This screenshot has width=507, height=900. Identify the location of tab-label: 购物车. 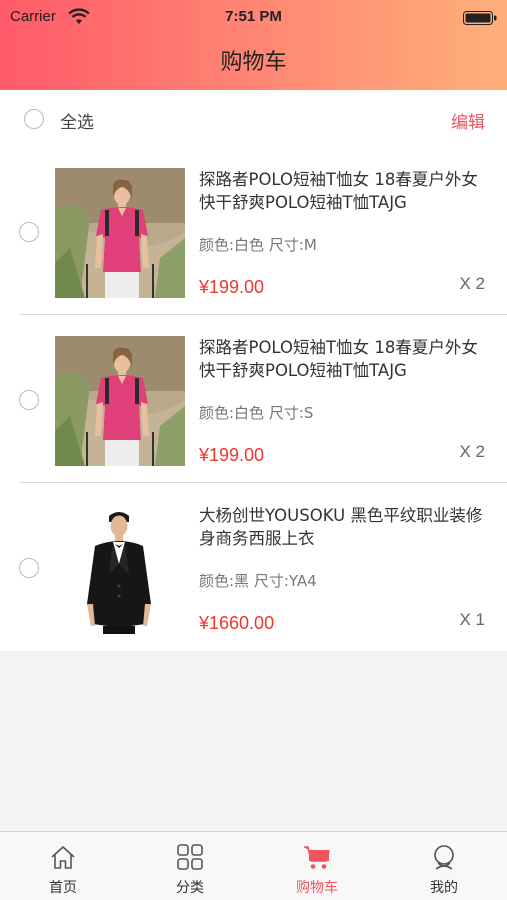
(317, 888).